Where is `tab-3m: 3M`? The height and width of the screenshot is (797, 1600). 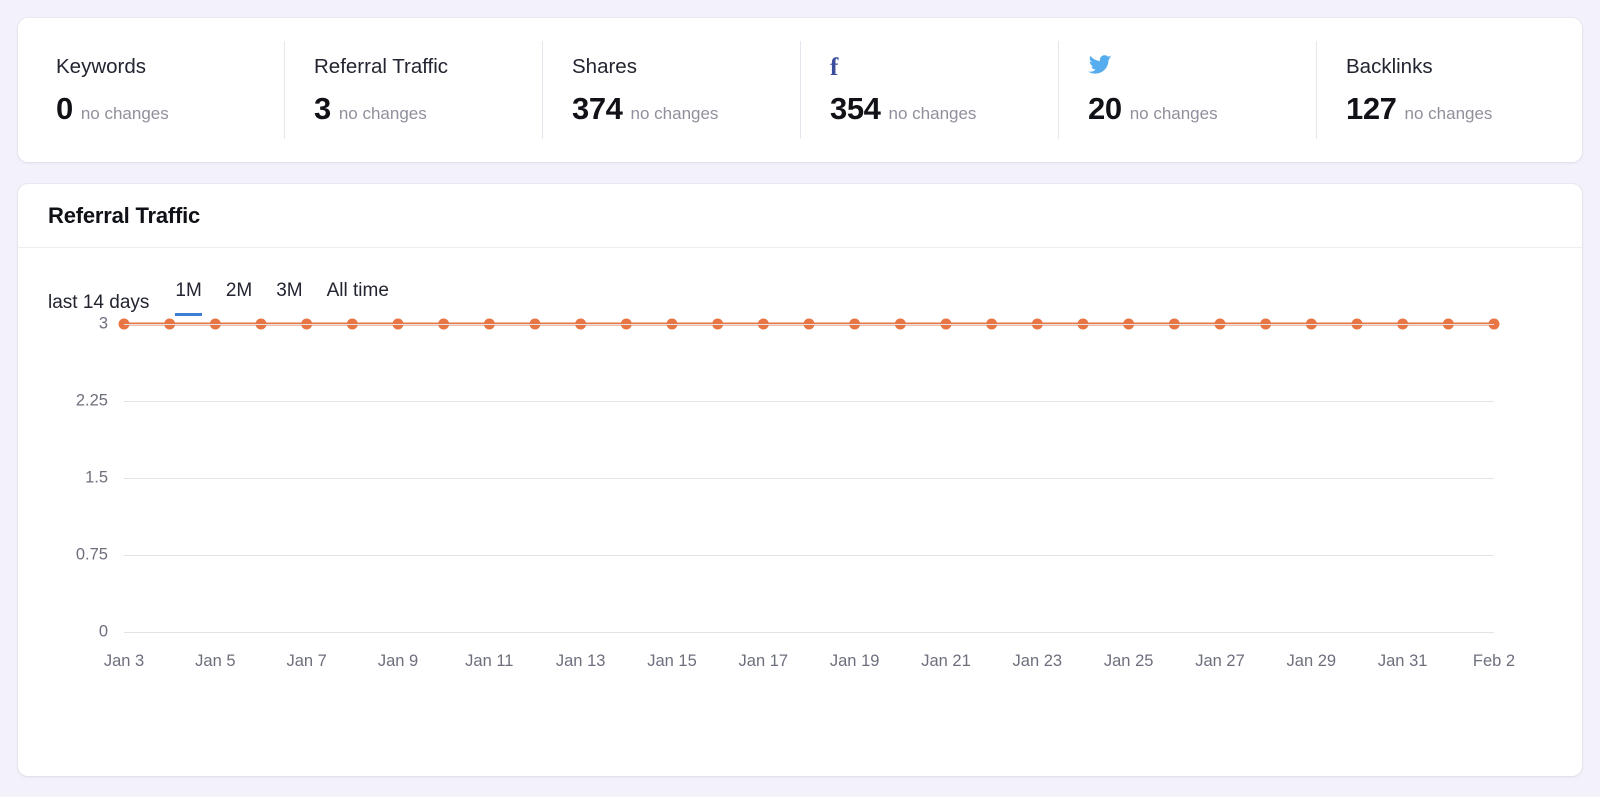
tab-3m: 3M is located at coordinates (289, 297).